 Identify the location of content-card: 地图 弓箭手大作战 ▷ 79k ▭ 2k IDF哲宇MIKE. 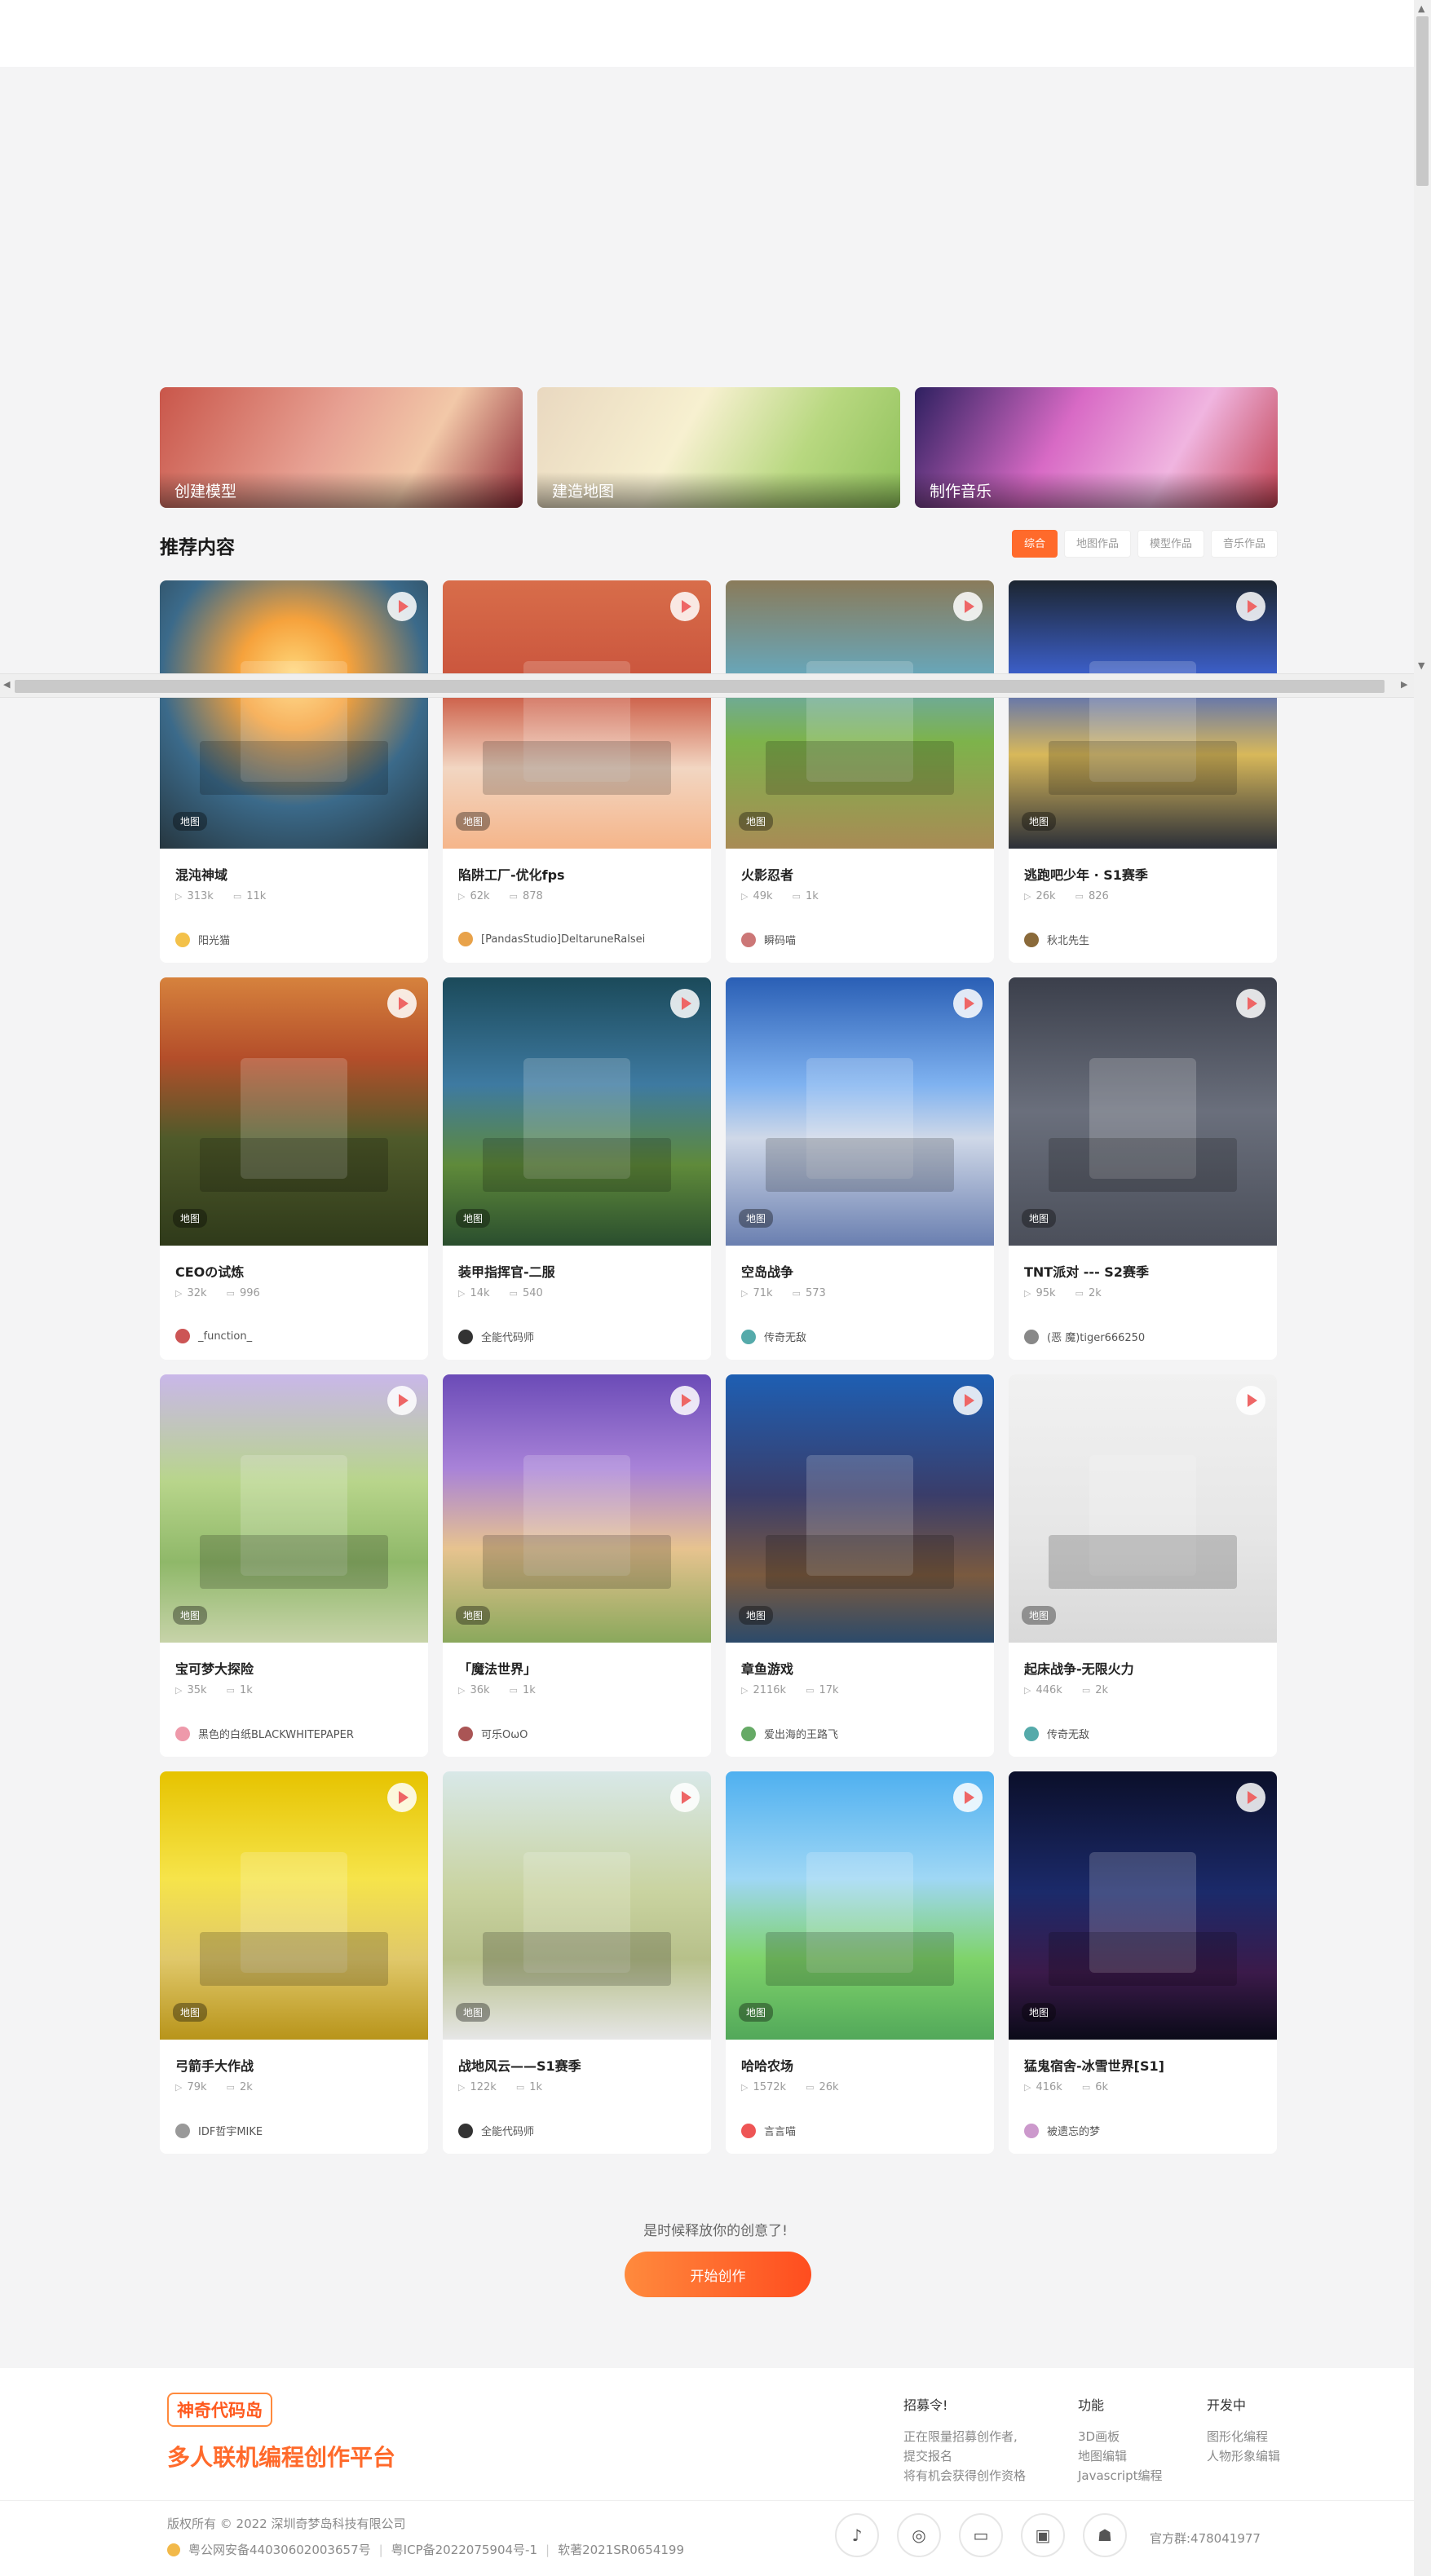
(294, 1962).